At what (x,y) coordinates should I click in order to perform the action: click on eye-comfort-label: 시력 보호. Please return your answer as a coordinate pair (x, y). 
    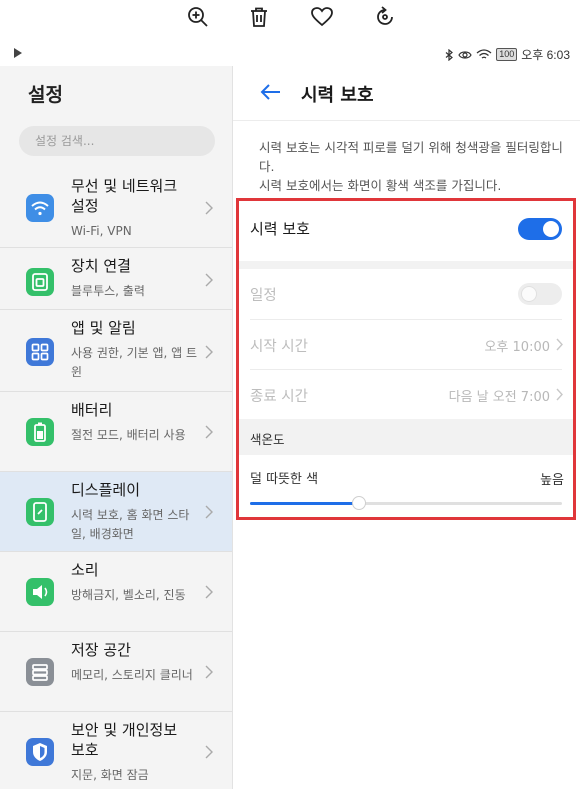
    Looking at the image, I should click on (280, 229).